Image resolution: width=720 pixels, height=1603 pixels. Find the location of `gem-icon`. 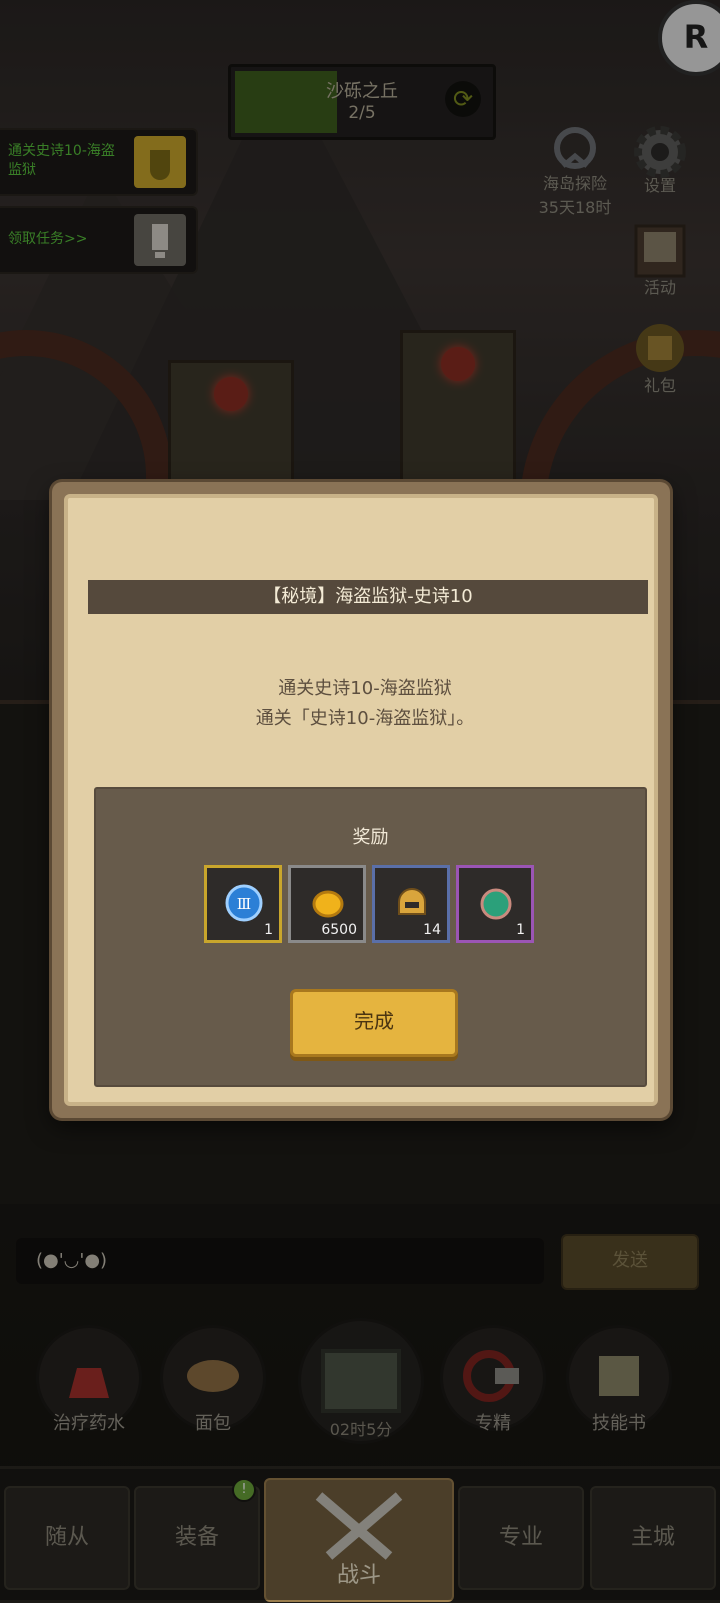

gem-icon is located at coordinates (496, 904).